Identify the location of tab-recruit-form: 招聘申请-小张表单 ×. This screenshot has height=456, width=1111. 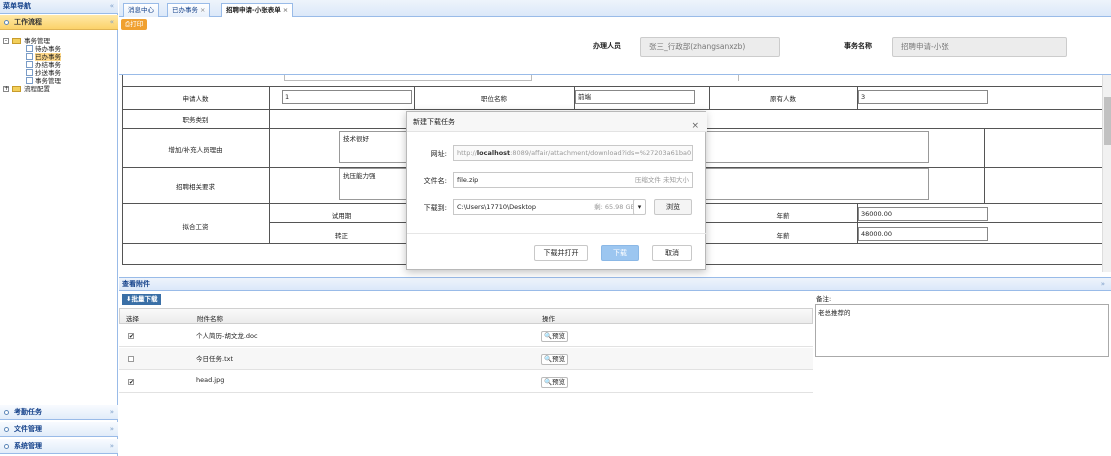
(257, 10).